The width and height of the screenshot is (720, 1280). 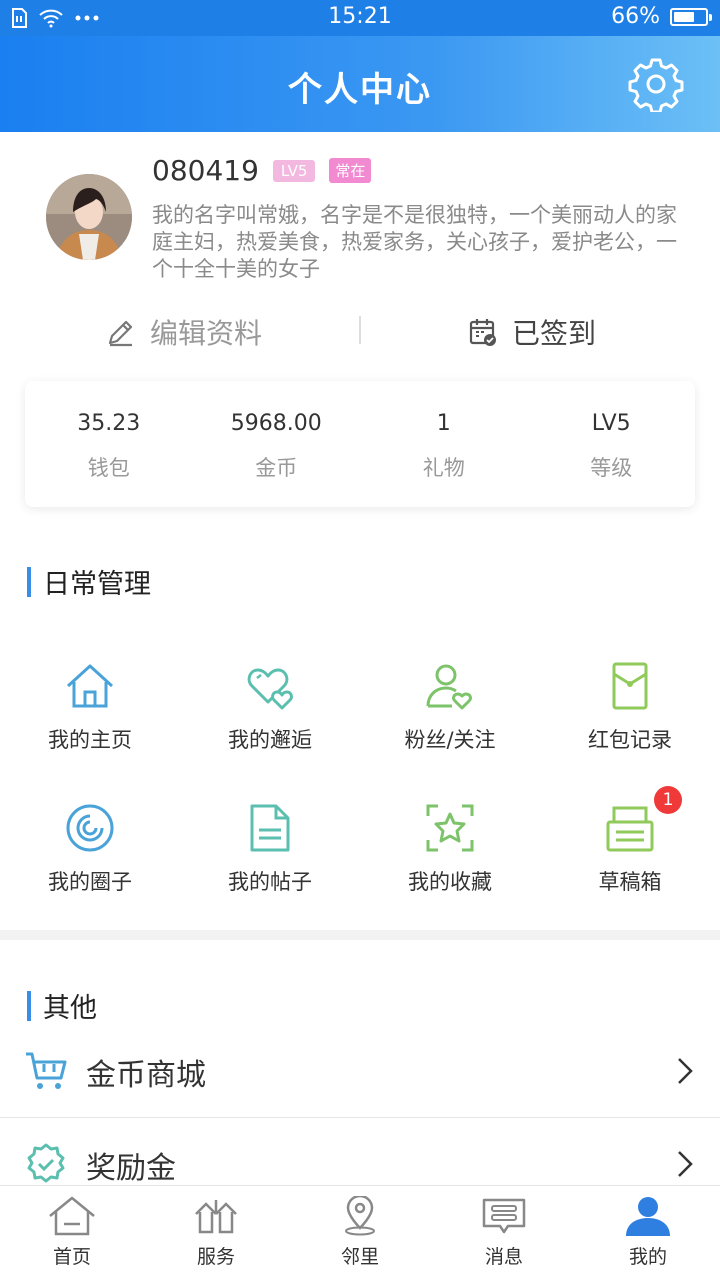 I want to click on others-section-title: 其他, so click(x=62, y=1005).